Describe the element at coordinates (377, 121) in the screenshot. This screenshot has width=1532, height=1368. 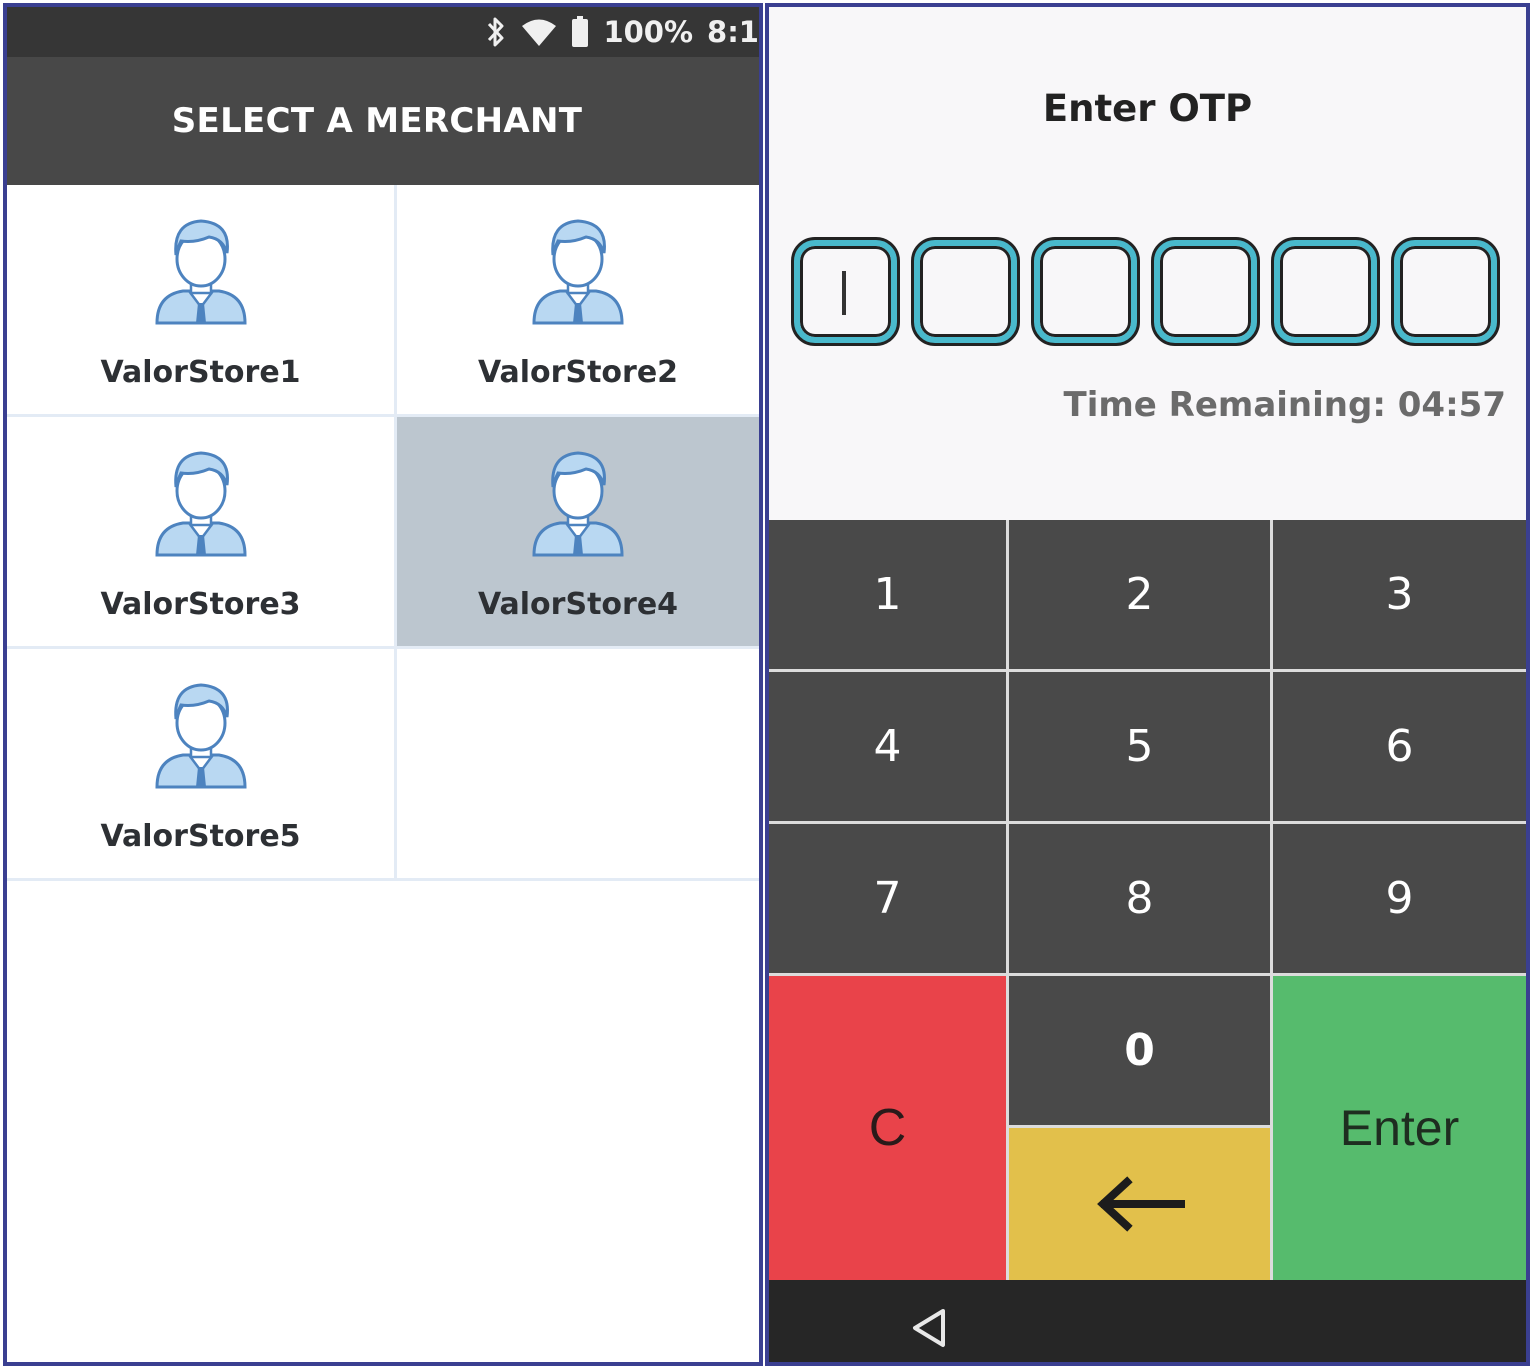
I see `page-title: SELECT A MERCHANT` at that location.